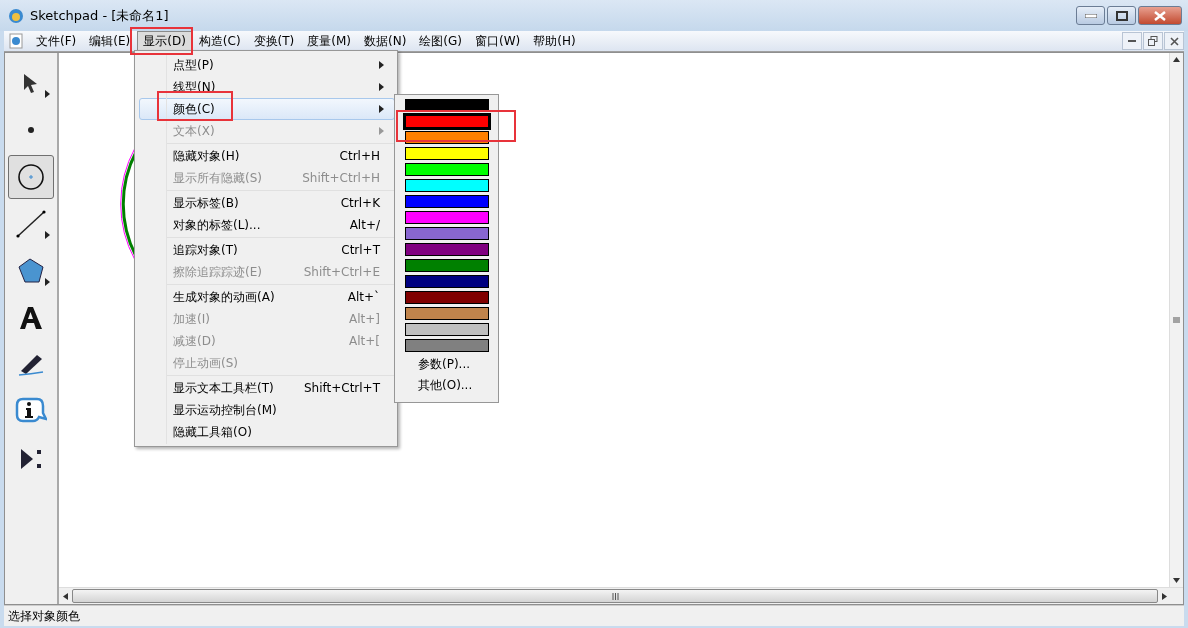 This screenshot has width=1188, height=628. What do you see at coordinates (219, 41) in the screenshot?
I see `menu-item: 构造(C)` at bounding box center [219, 41].